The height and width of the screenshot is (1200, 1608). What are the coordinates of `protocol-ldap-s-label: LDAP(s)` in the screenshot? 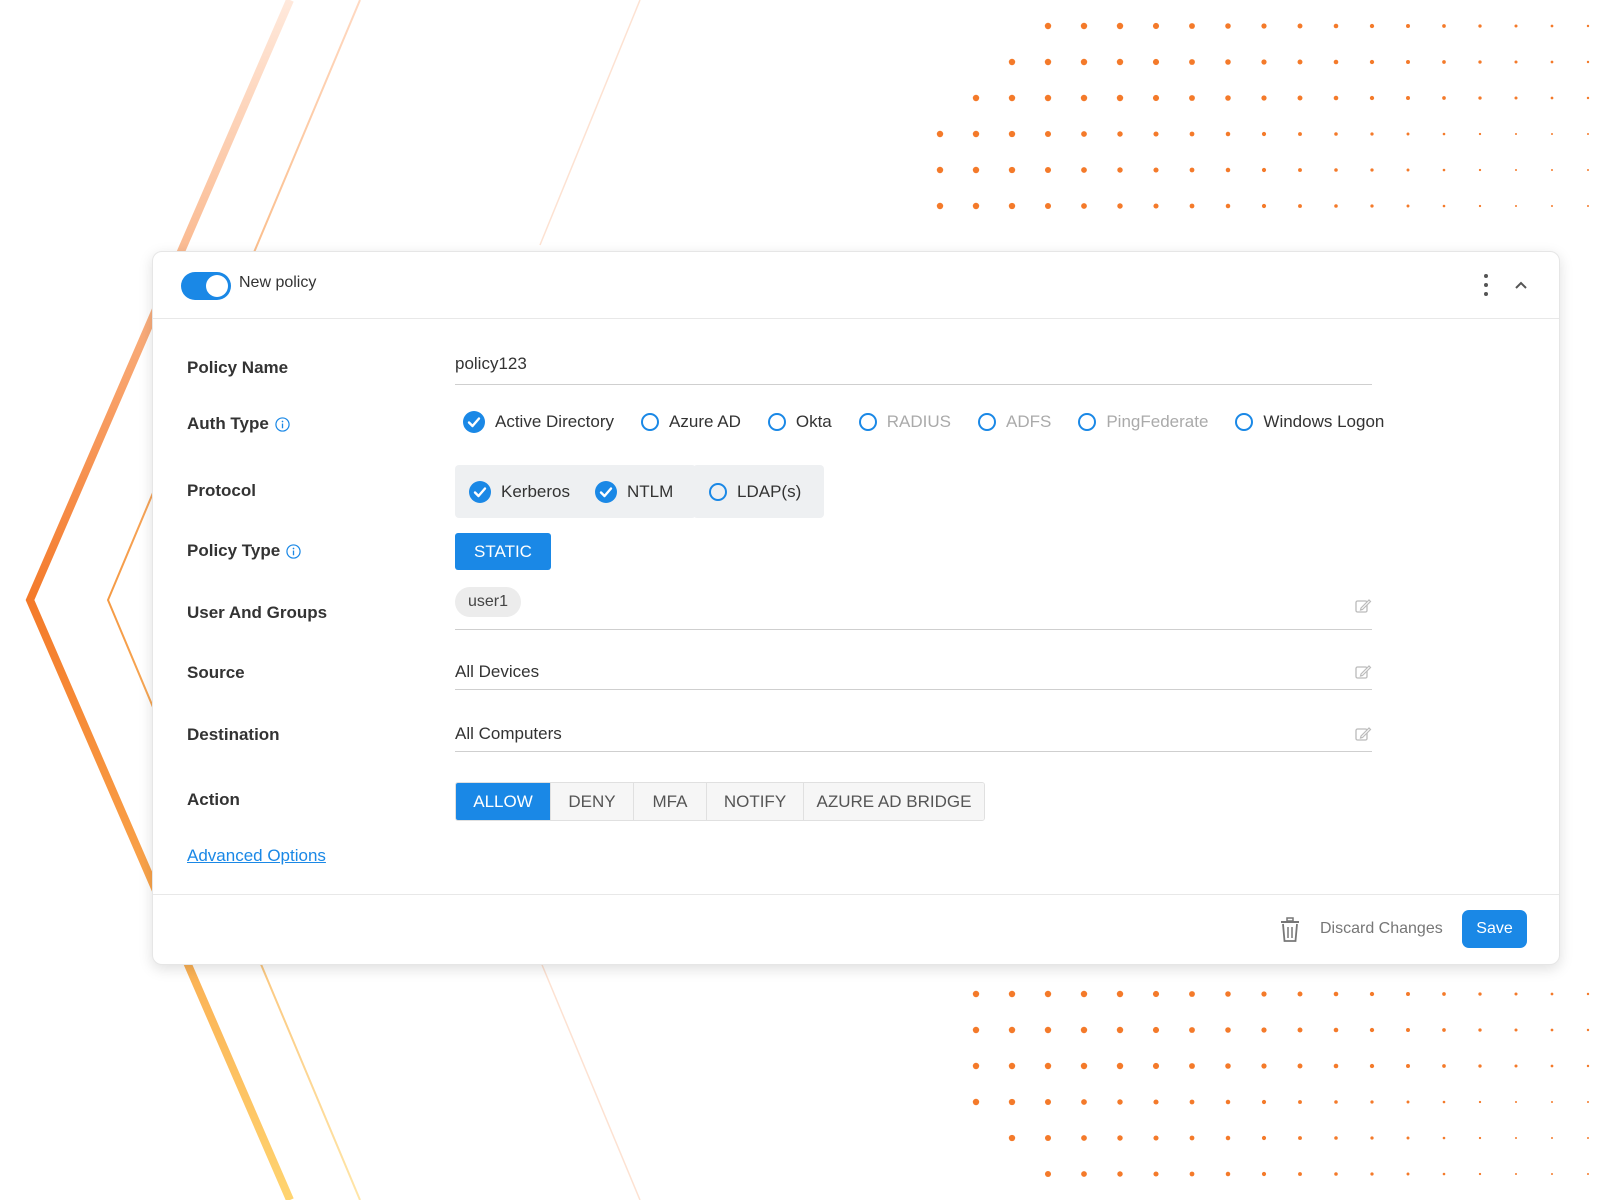 It's located at (769, 491).